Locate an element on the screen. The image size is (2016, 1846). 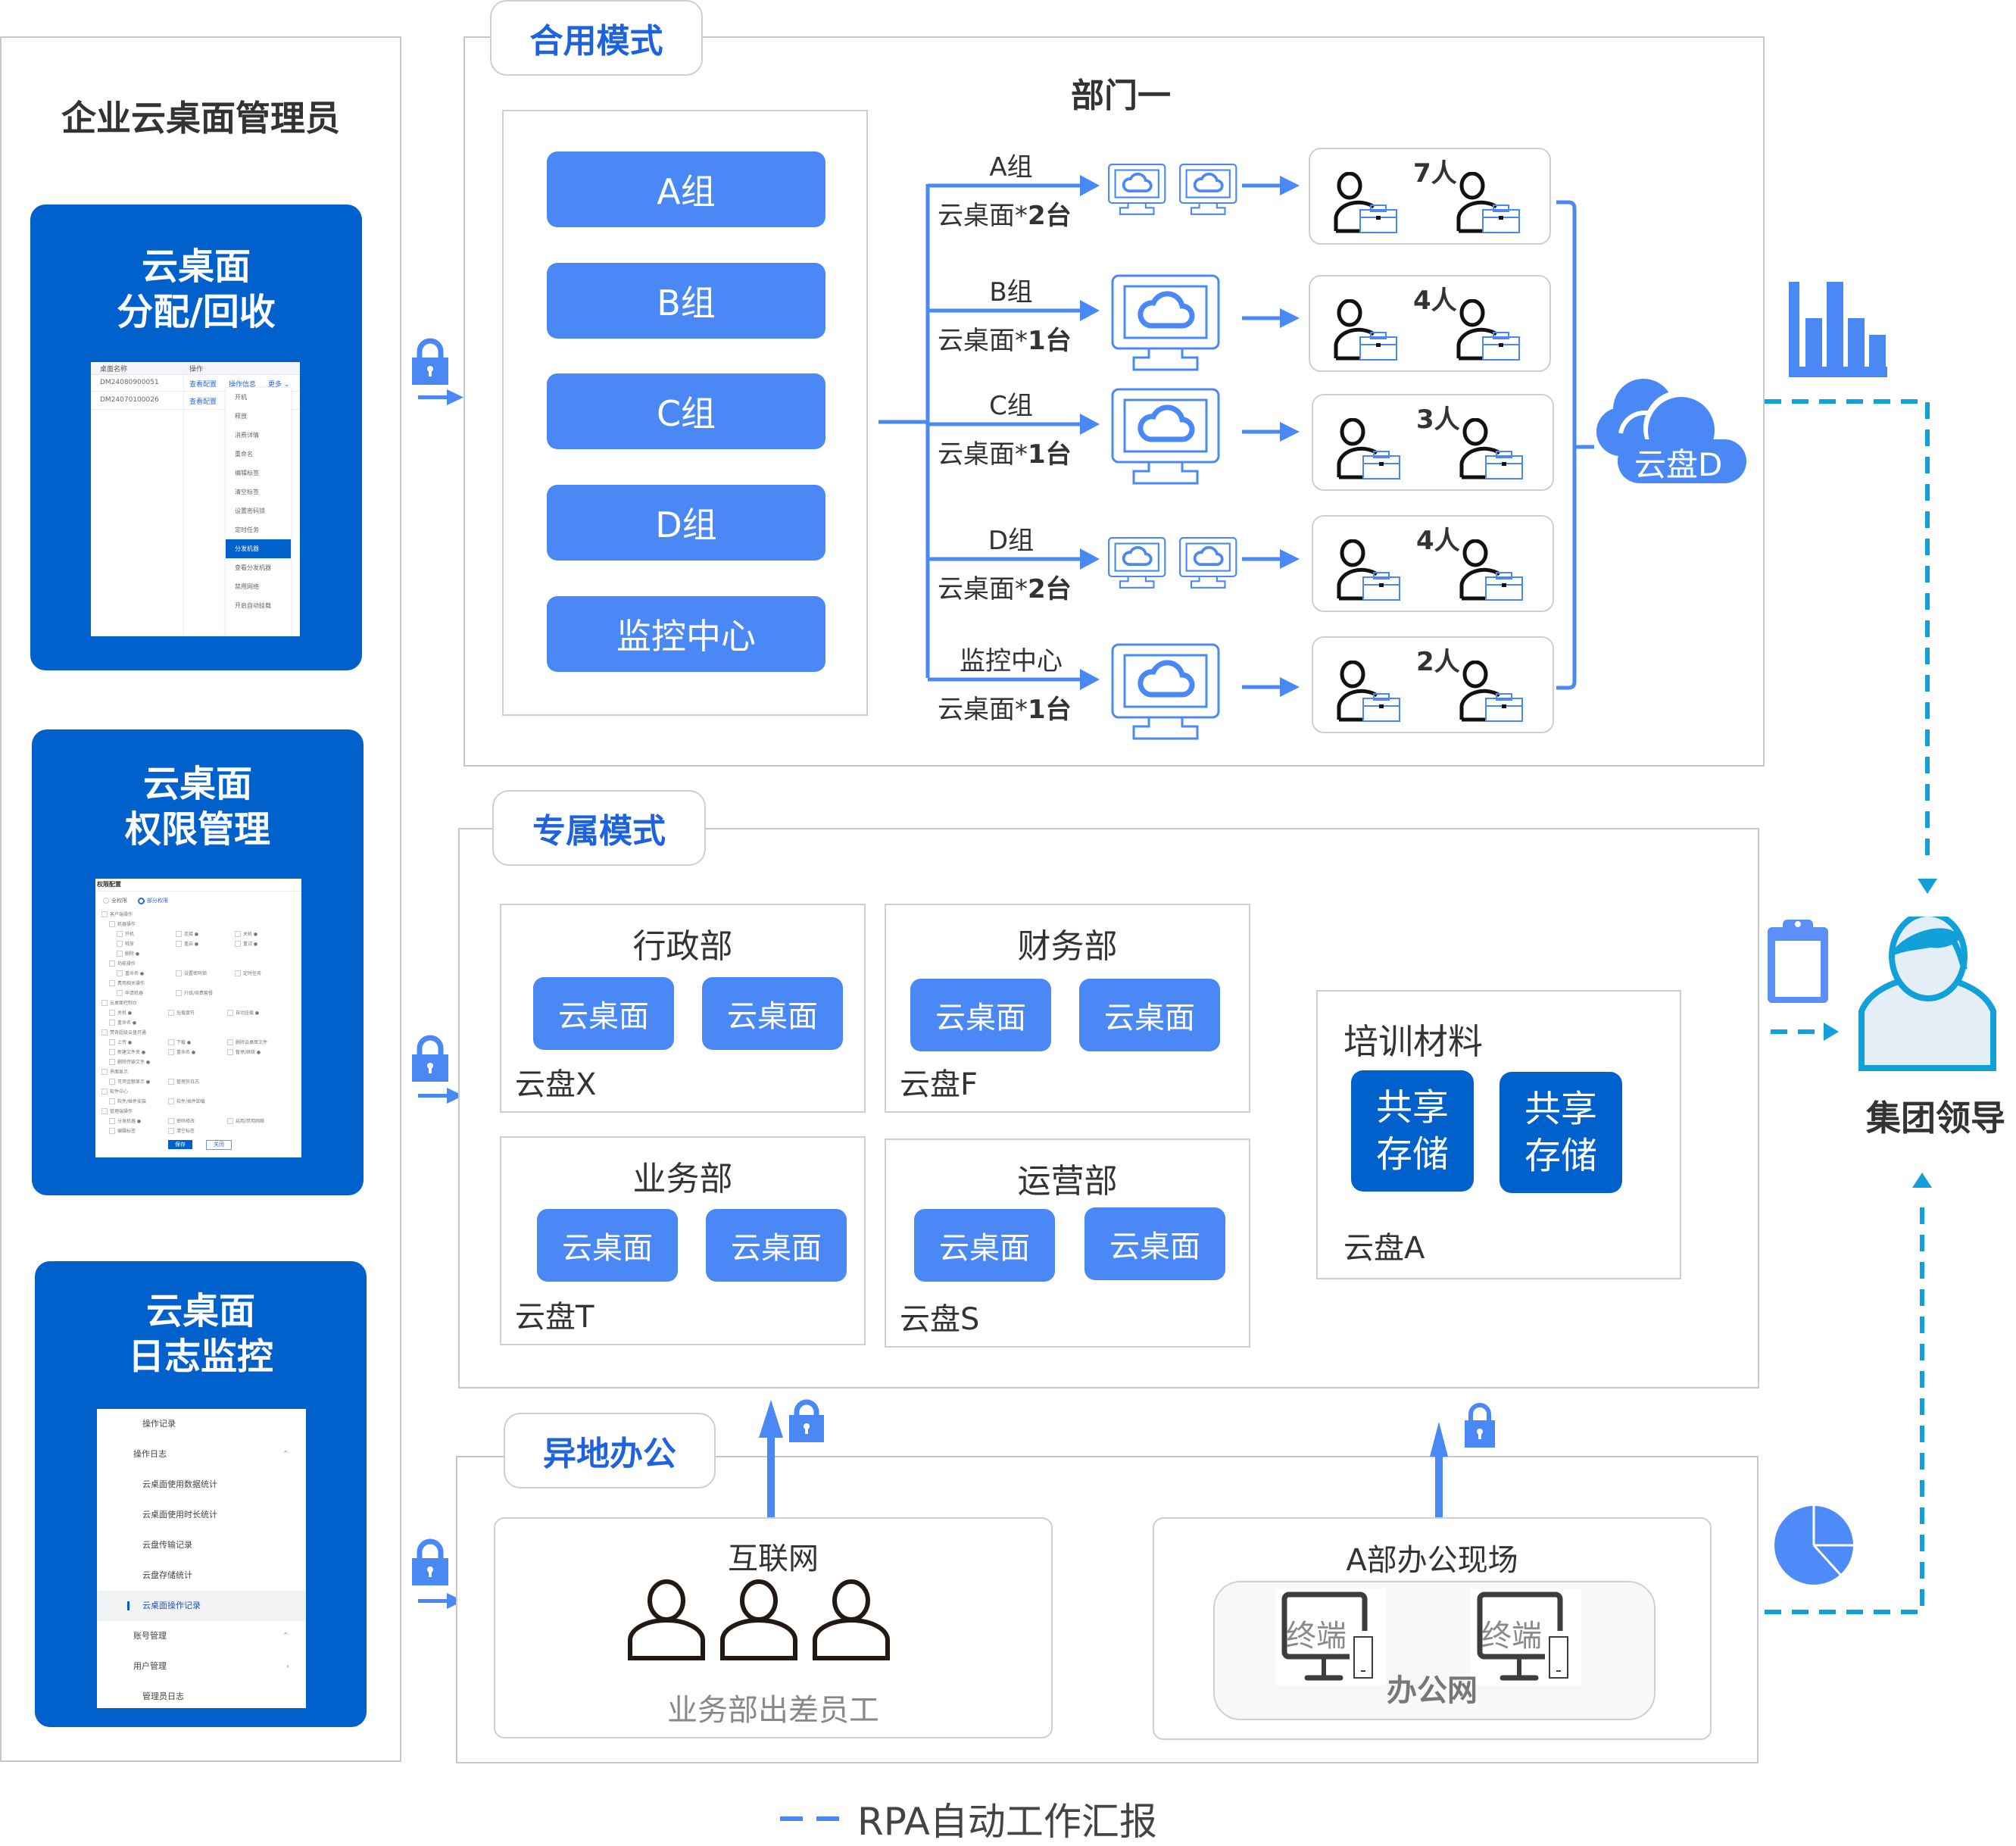
permission-checkbox: 重启 ● is located at coordinates (187, 943).